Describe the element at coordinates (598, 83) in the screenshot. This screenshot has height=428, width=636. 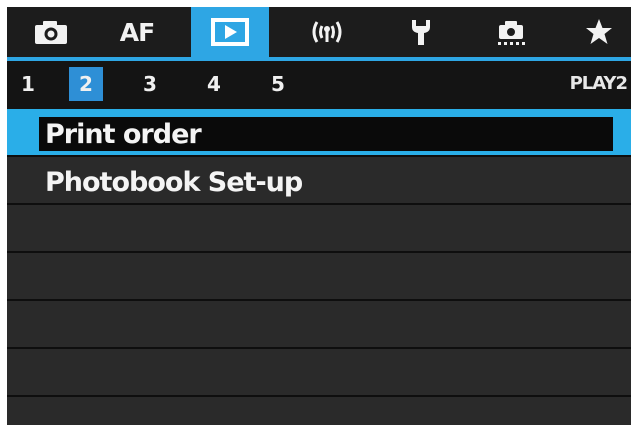
I see `page-label: PLAY2` at that location.